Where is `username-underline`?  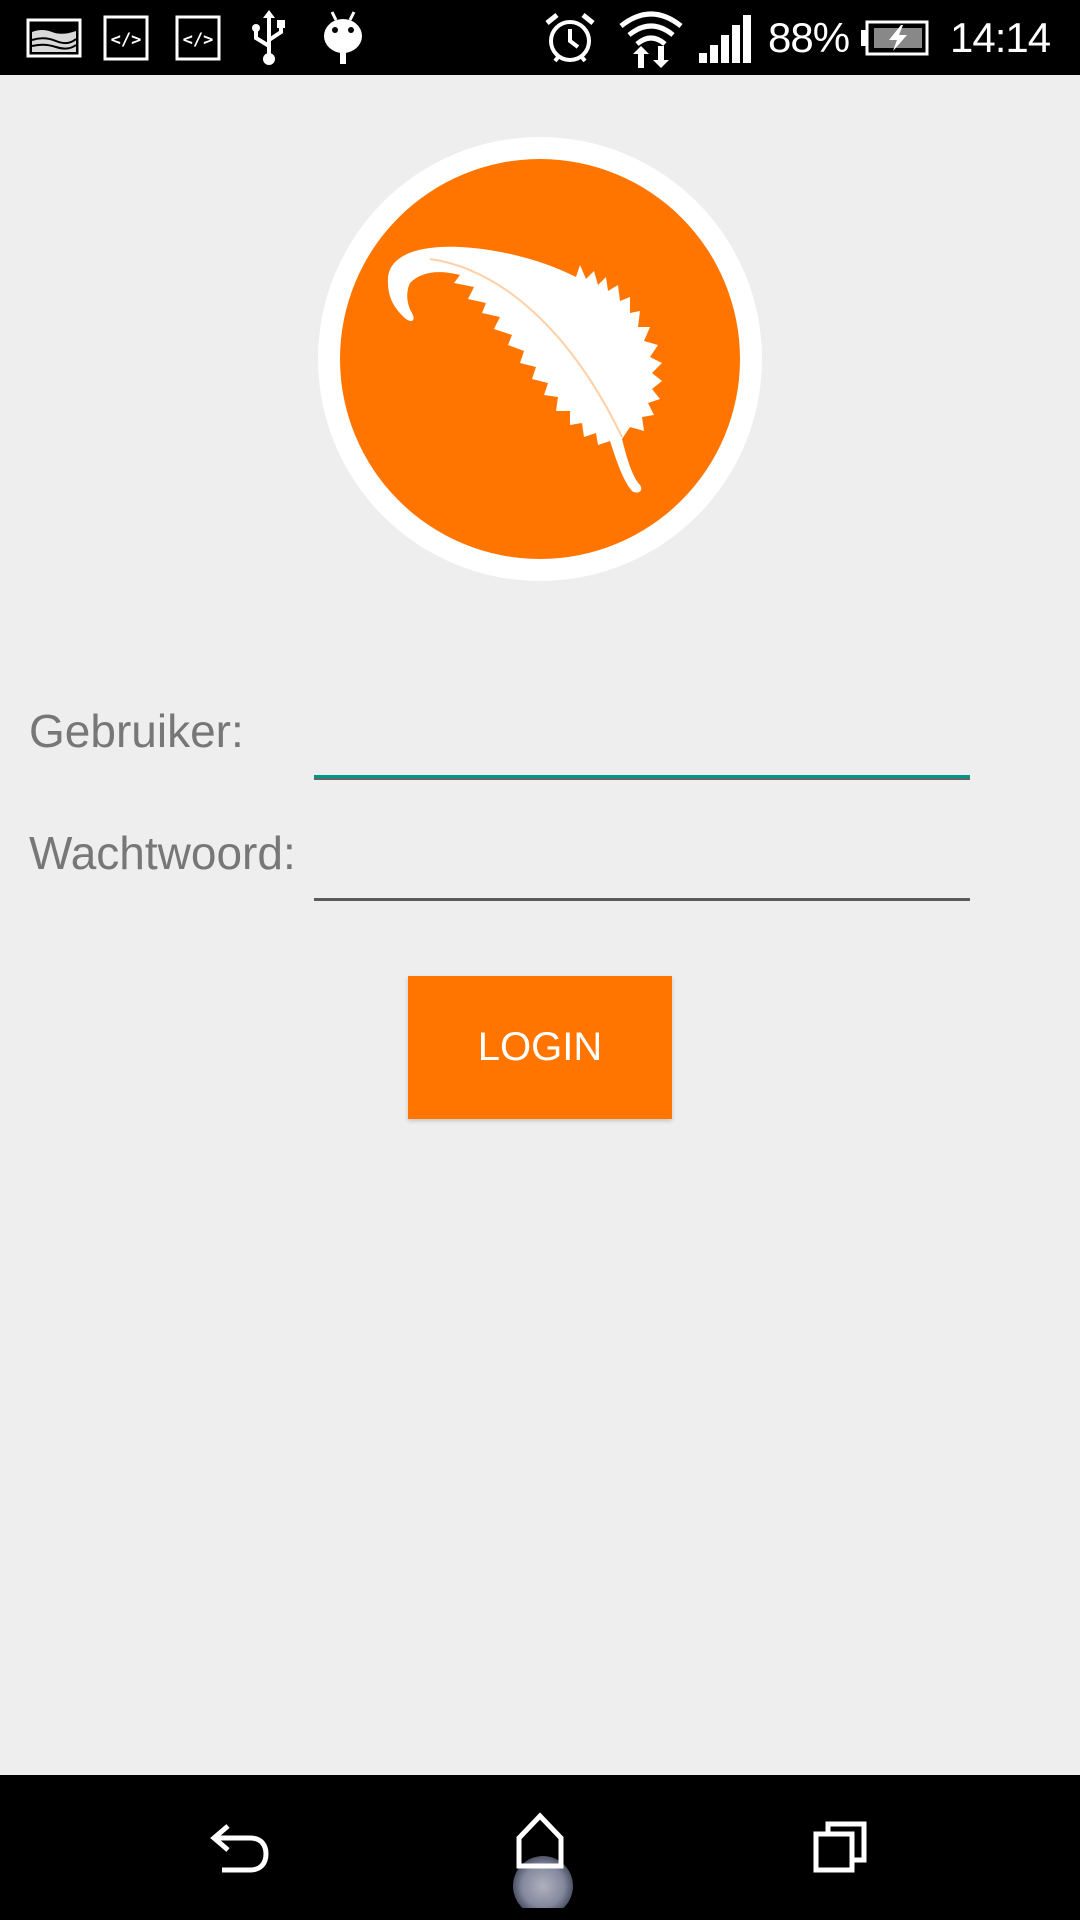 username-underline is located at coordinates (642, 777).